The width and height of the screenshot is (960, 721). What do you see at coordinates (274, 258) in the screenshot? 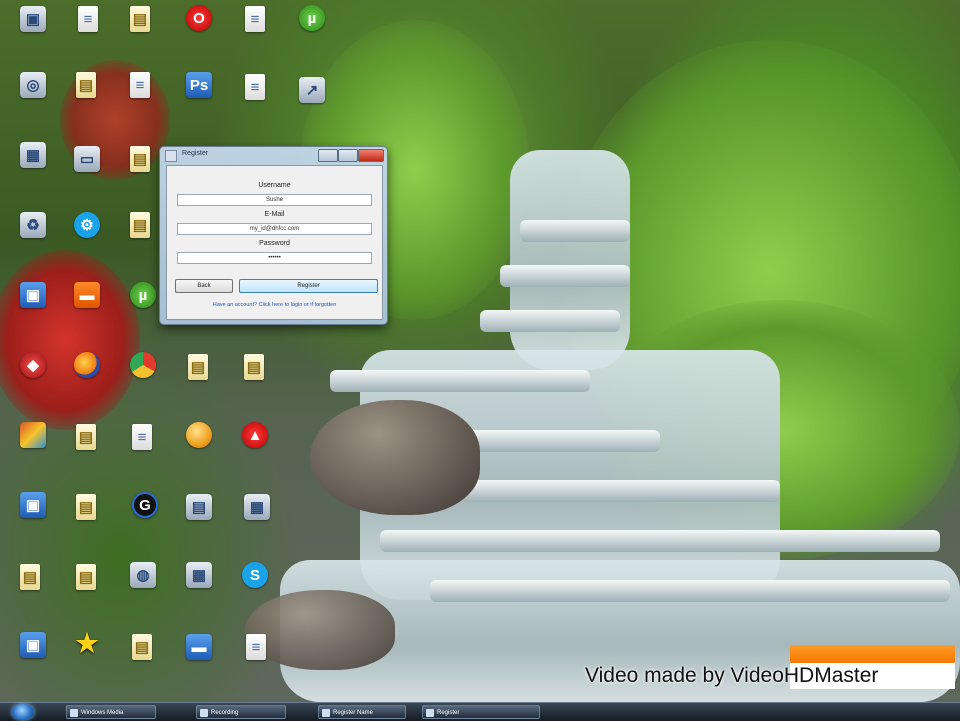
I see `password-field: ••••••` at bounding box center [274, 258].